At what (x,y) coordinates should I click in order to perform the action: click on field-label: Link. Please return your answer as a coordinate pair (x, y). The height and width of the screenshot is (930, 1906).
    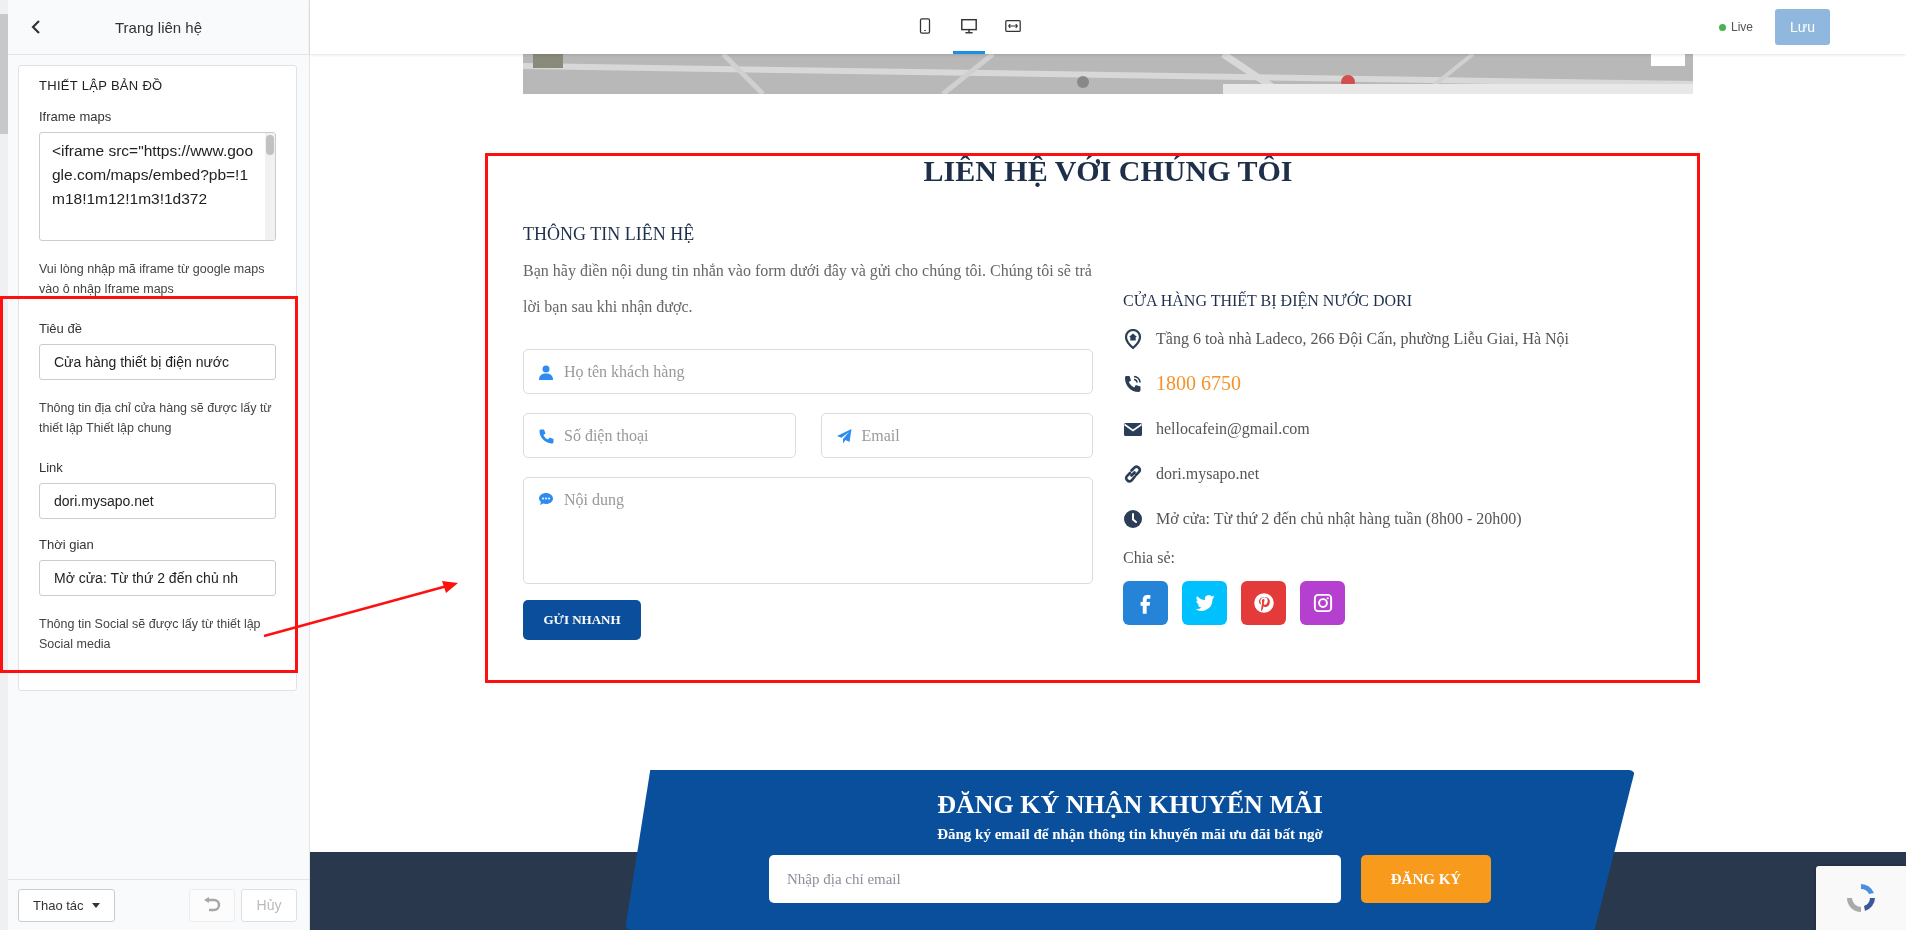
    Looking at the image, I should click on (51, 467).